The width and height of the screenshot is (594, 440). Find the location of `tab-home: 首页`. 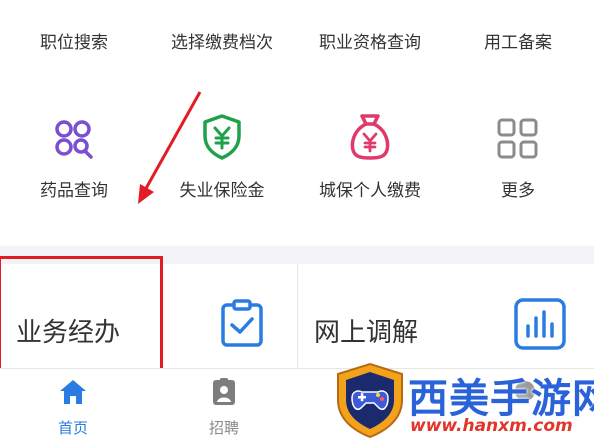

tab-home: 首页 is located at coordinates (73, 404).